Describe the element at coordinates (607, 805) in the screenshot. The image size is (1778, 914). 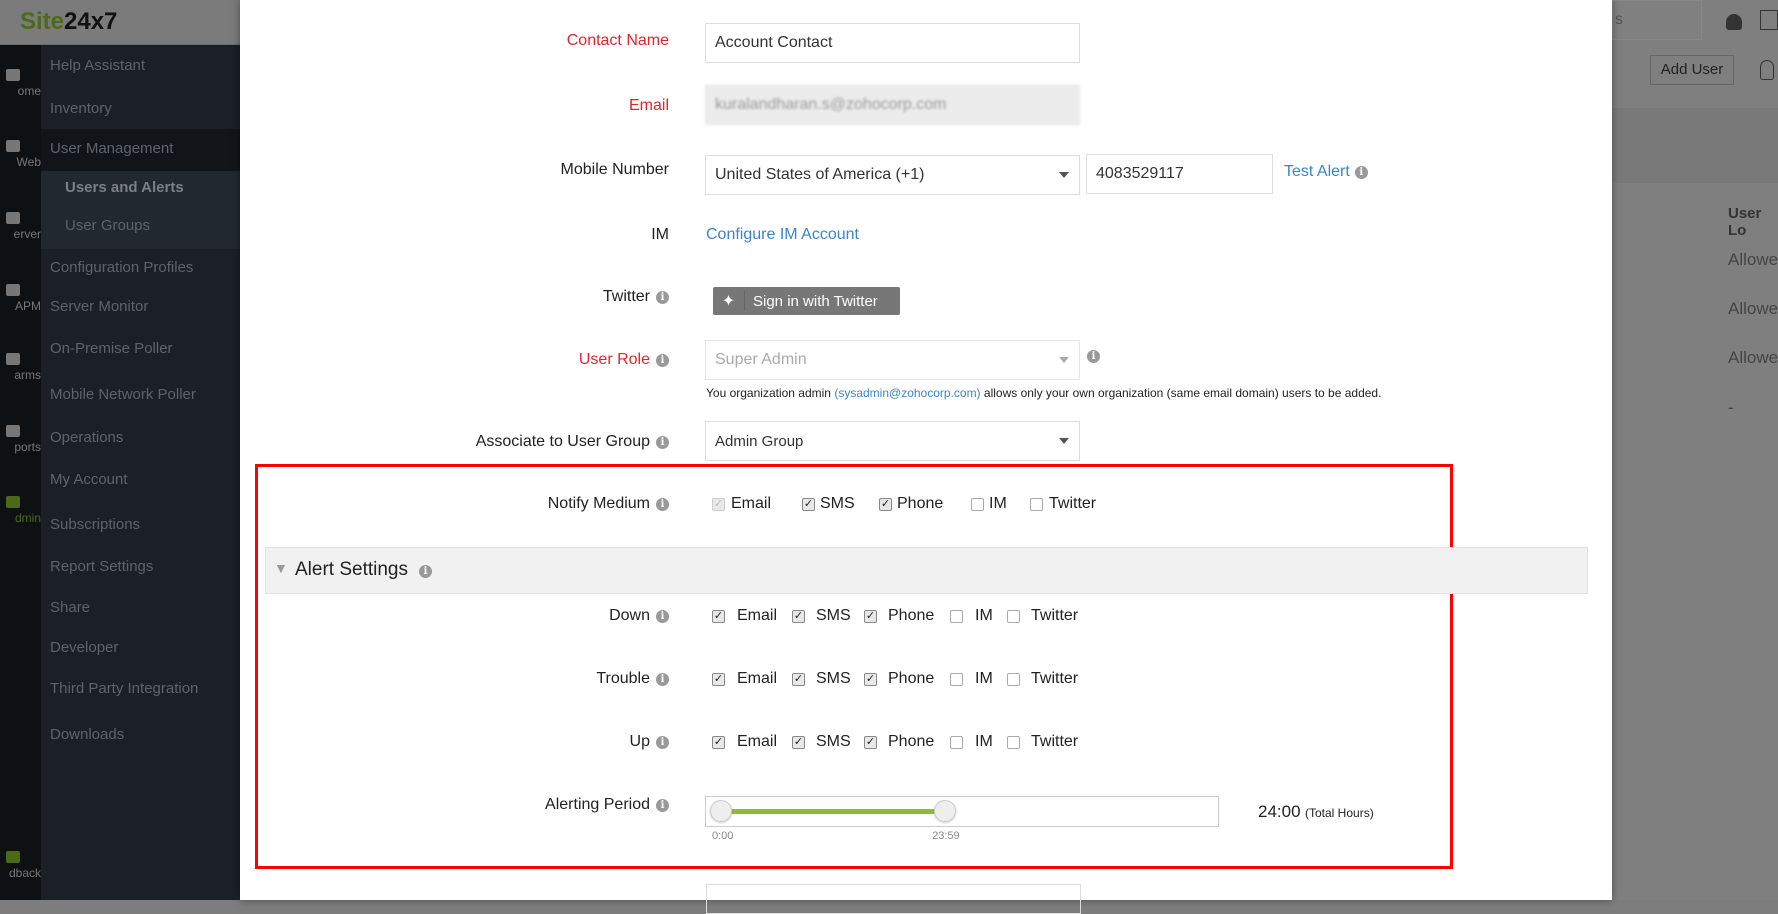
I see `field-label: Alerting Period i` at that location.